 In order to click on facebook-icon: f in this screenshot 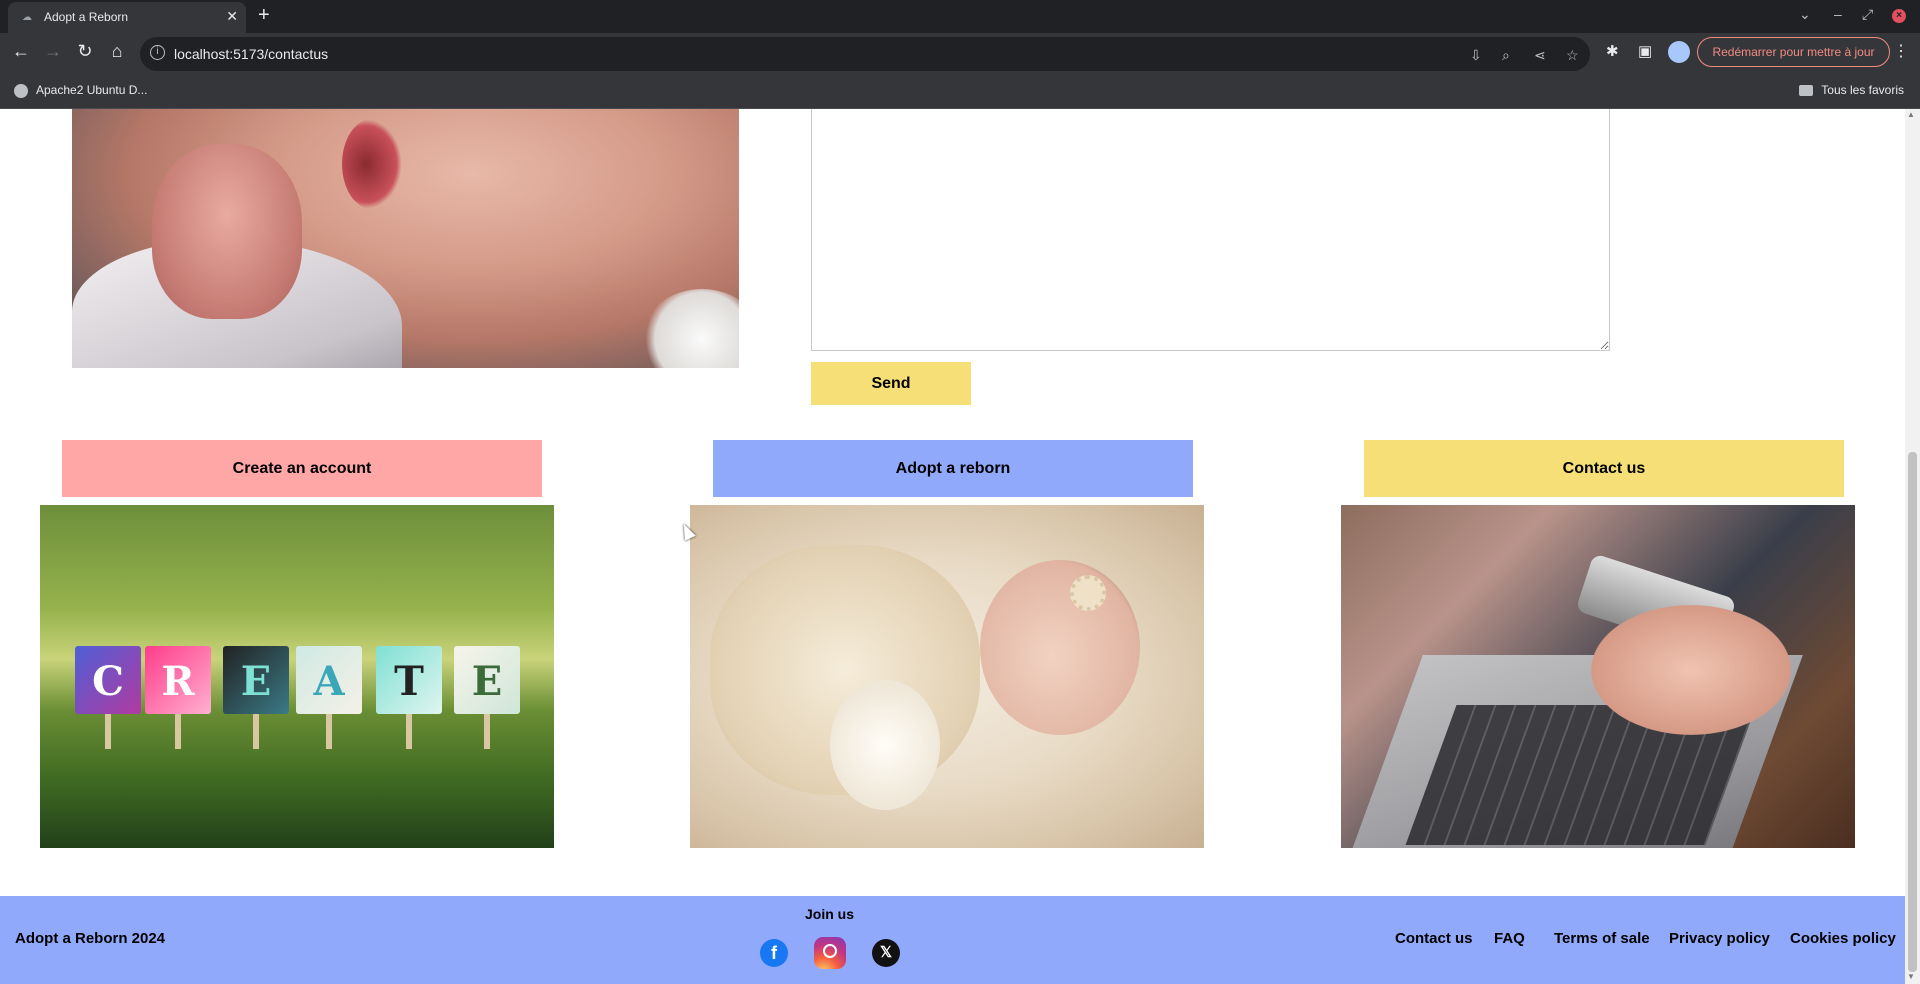, I will do `click(774, 953)`.